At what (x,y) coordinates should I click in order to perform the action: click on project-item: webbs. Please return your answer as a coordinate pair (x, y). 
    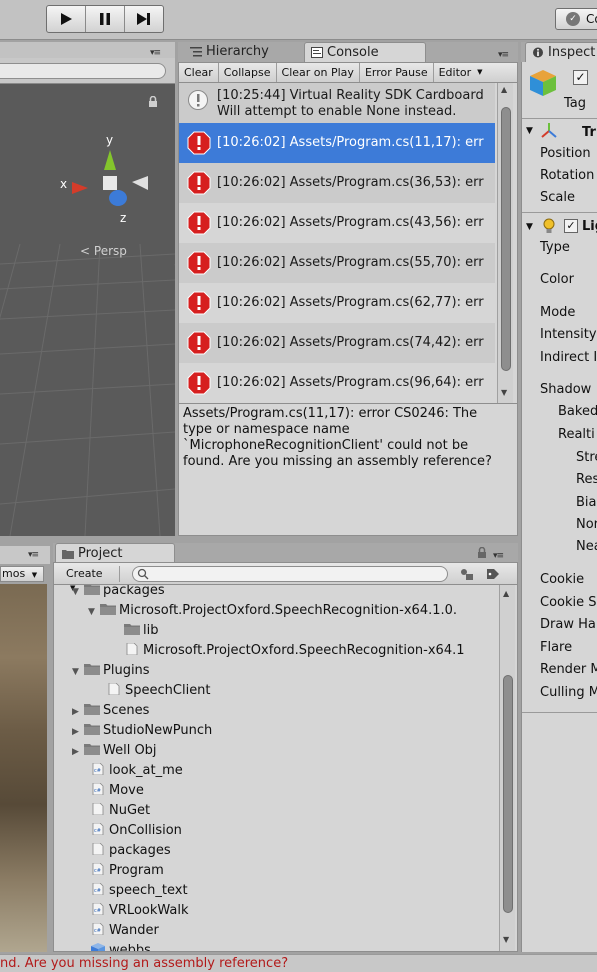
    Looking at the image, I should click on (120, 946).